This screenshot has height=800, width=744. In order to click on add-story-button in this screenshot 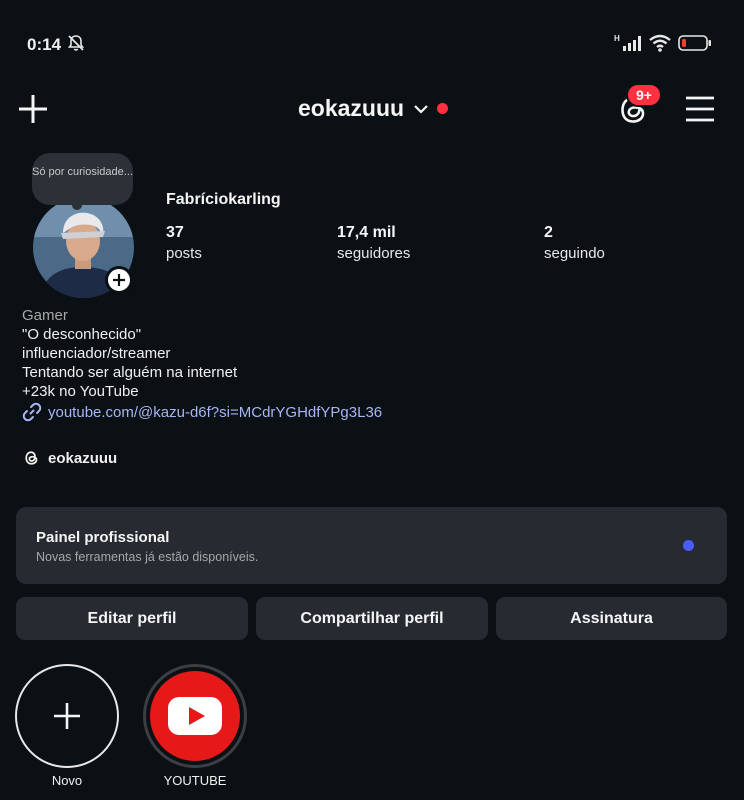, I will do `click(119, 280)`.